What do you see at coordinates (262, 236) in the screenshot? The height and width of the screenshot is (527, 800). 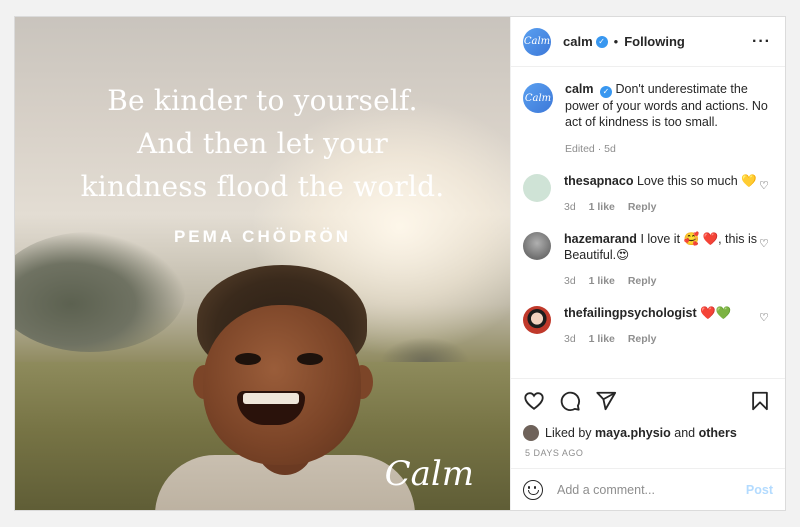 I see `quote-author: PEMA CHÖDRÖN` at bounding box center [262, 236].